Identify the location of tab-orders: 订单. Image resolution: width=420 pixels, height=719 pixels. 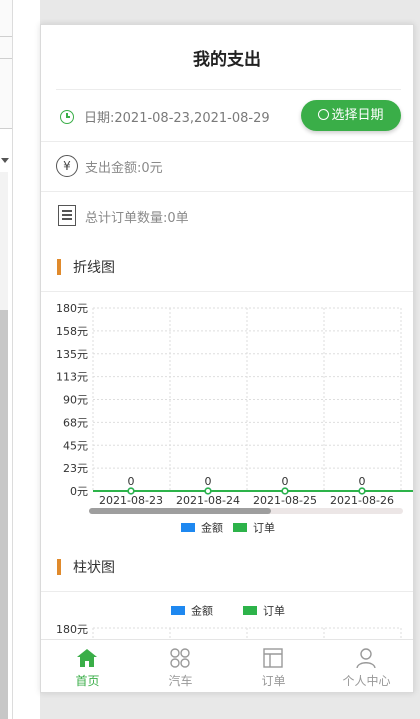
(273, 666).